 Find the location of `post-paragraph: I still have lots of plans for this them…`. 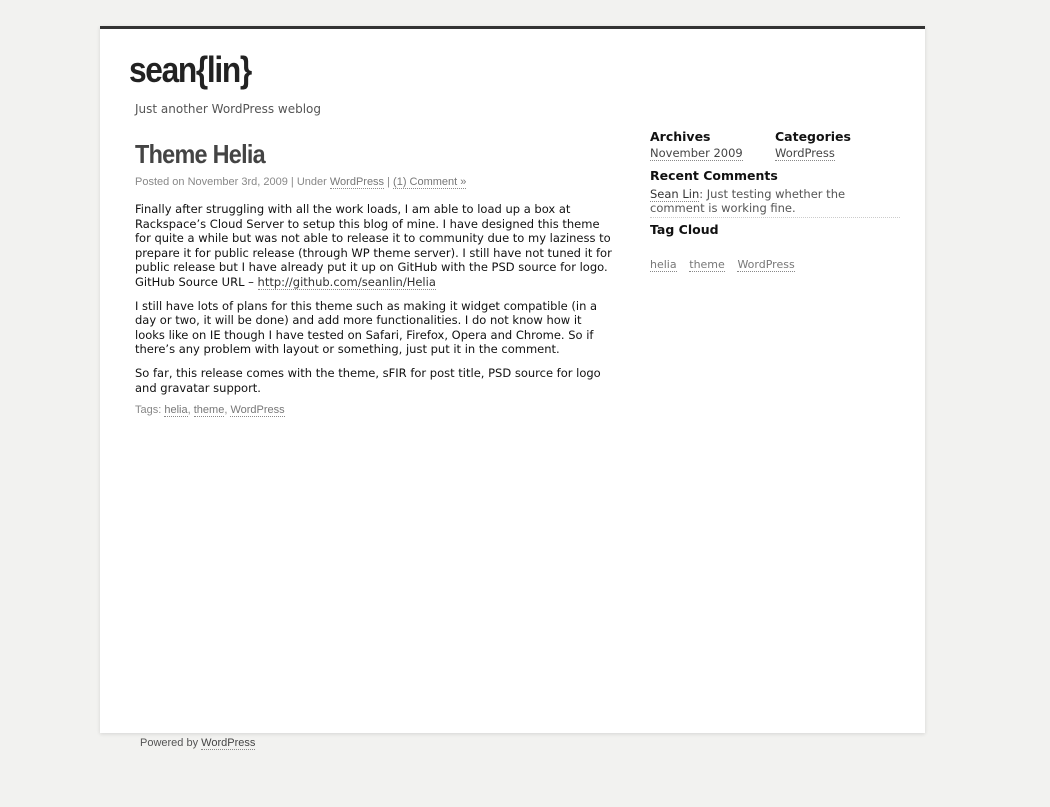

post-paragraph: I still have lots of plans for this them… is located at coordinates (366, 327).